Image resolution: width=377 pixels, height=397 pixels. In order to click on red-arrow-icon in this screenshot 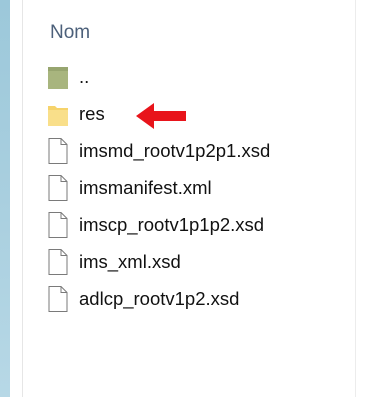, I will do `click(161, 116)`.